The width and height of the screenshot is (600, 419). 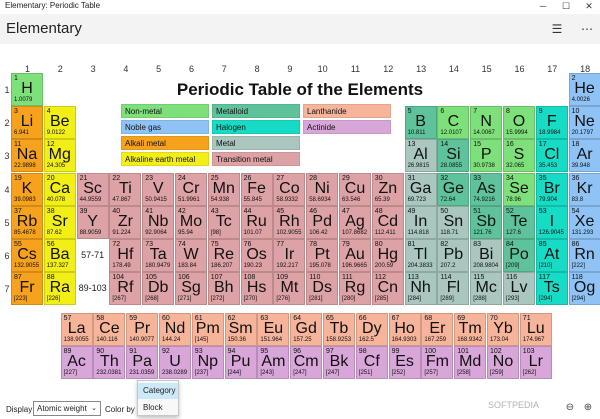 I want to click on colorby-option-category: Category, so click(x=158, y=391).